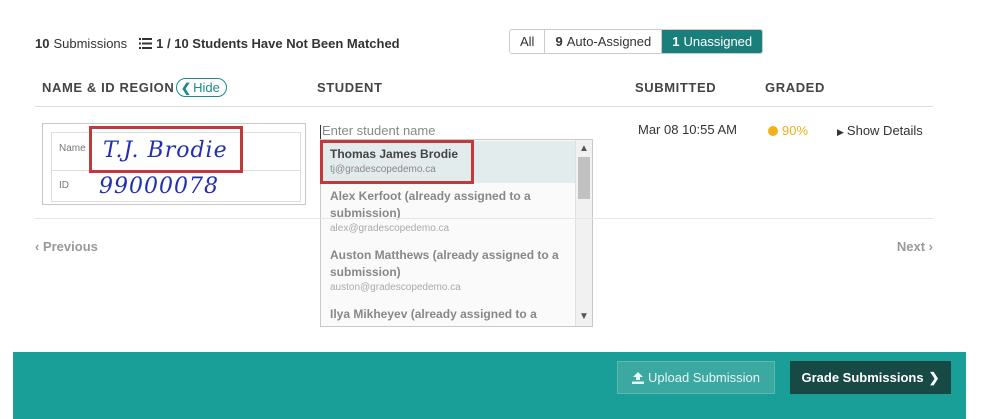 This screenshot has width=1000, height=419. What do you see at coordinates (320, 131) in the screenshot?
I see `text-caret` at bounding box center [320, 131].